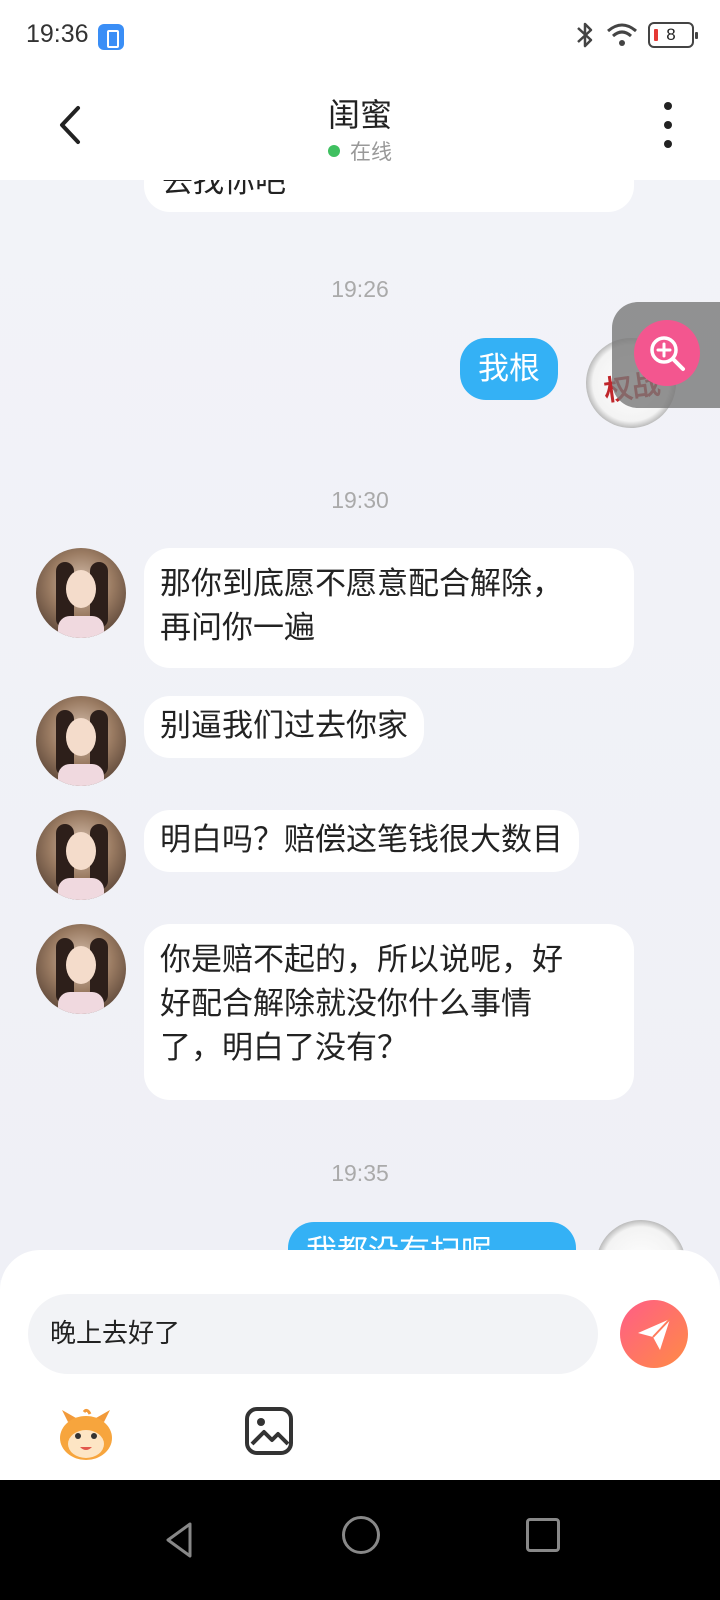 Image resolution: width=720 pixels, height=1600 pixels. What do you see at coordinates (359, 115) in the screenshot?
I see `chat-title: 闺蜜` at bounding box center [359, 115].